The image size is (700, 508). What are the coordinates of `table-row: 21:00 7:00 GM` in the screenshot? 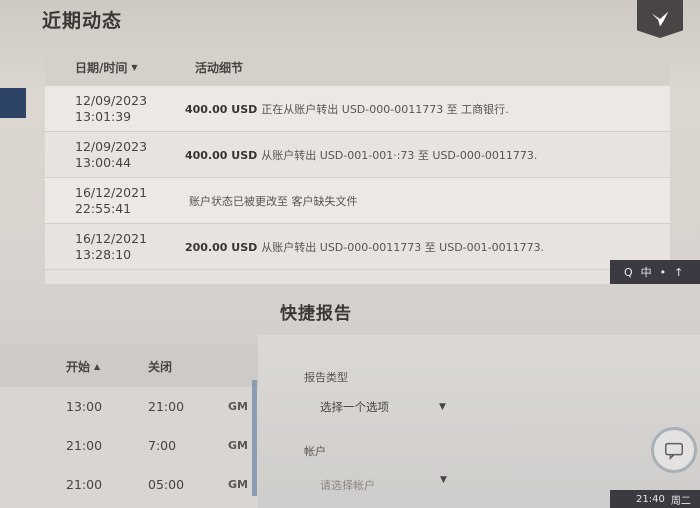 It's located at (157, 445).